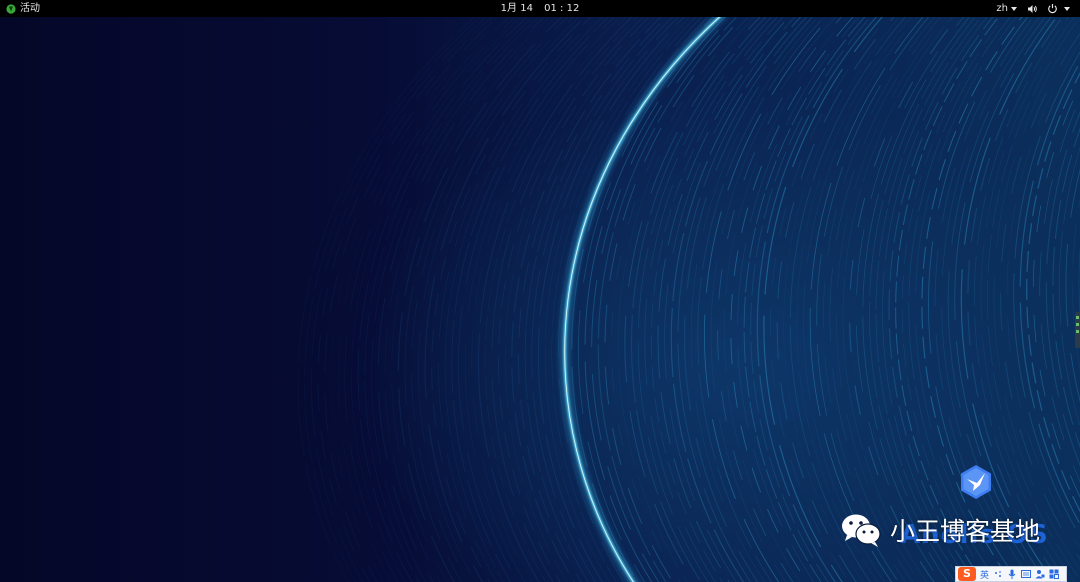 This screenshot has width=1080, height=582. I want to click on system-menu, so click(1048, 8).